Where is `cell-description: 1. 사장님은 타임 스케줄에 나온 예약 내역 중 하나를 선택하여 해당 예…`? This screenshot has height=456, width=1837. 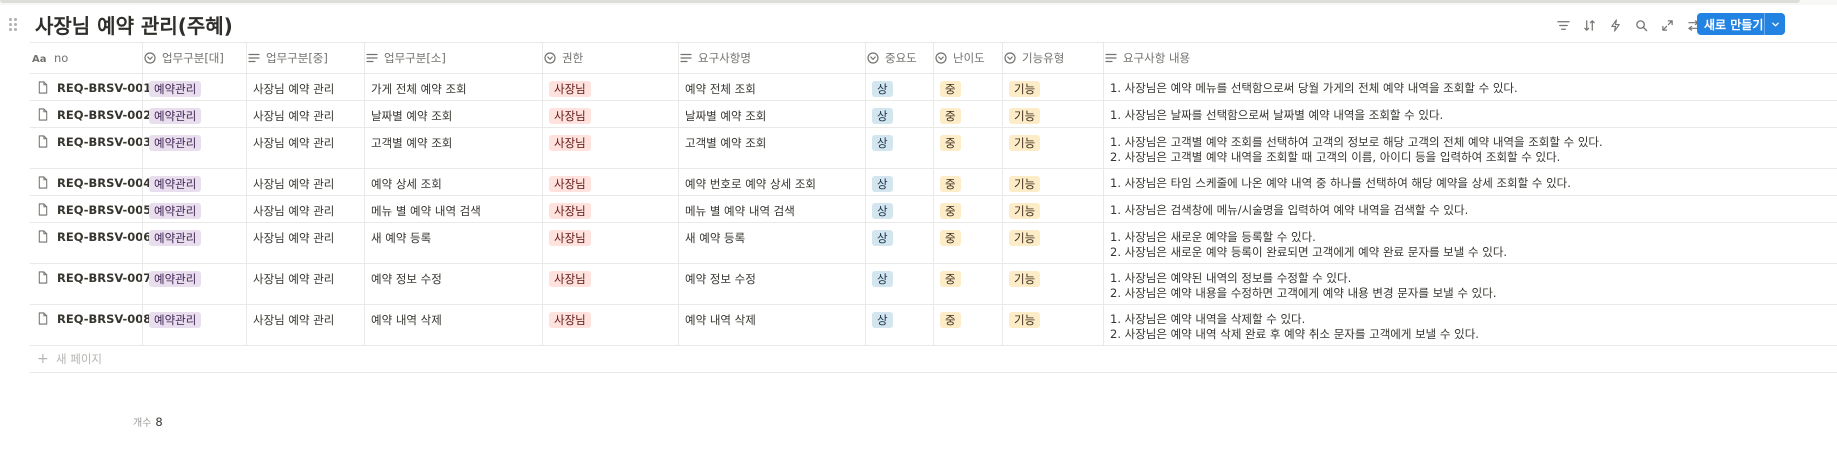
cell-description: 1. 사장님은 타임 스케줄에 나온 예약 내역 중 하나를 선택하여 해당 예… is located at coordinates (1470, 182).